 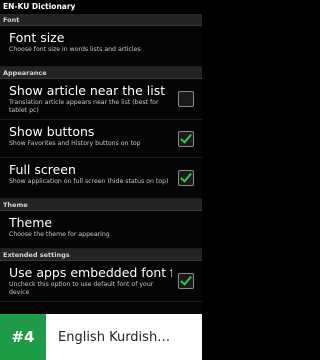 What do you see at coordinates (186, 99) in the screenshot?
I see `show-article-checkbox` at bounding box center [186, 99].